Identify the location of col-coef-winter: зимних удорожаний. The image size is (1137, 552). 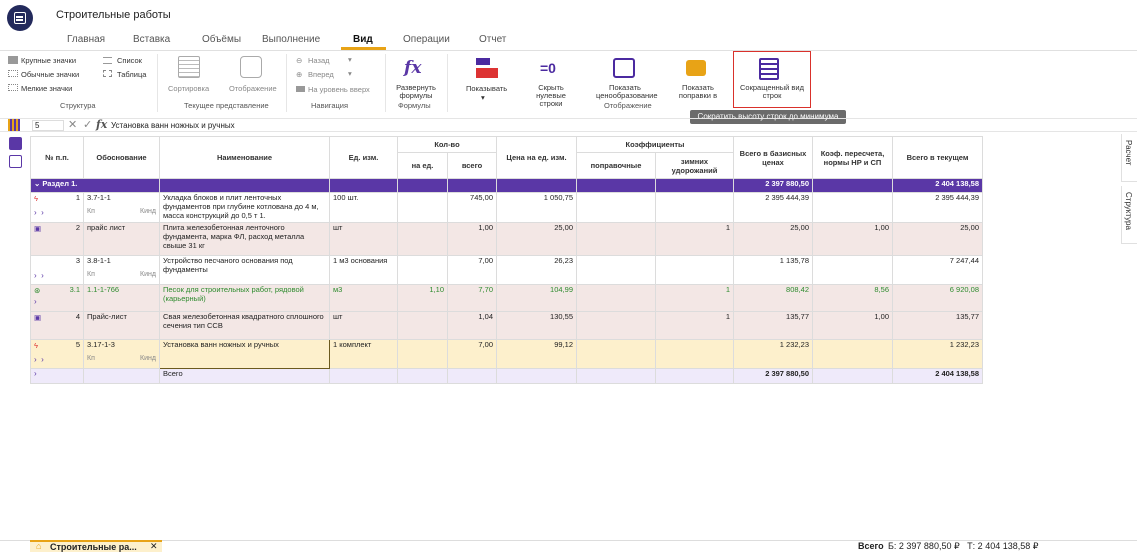
(694, 165).